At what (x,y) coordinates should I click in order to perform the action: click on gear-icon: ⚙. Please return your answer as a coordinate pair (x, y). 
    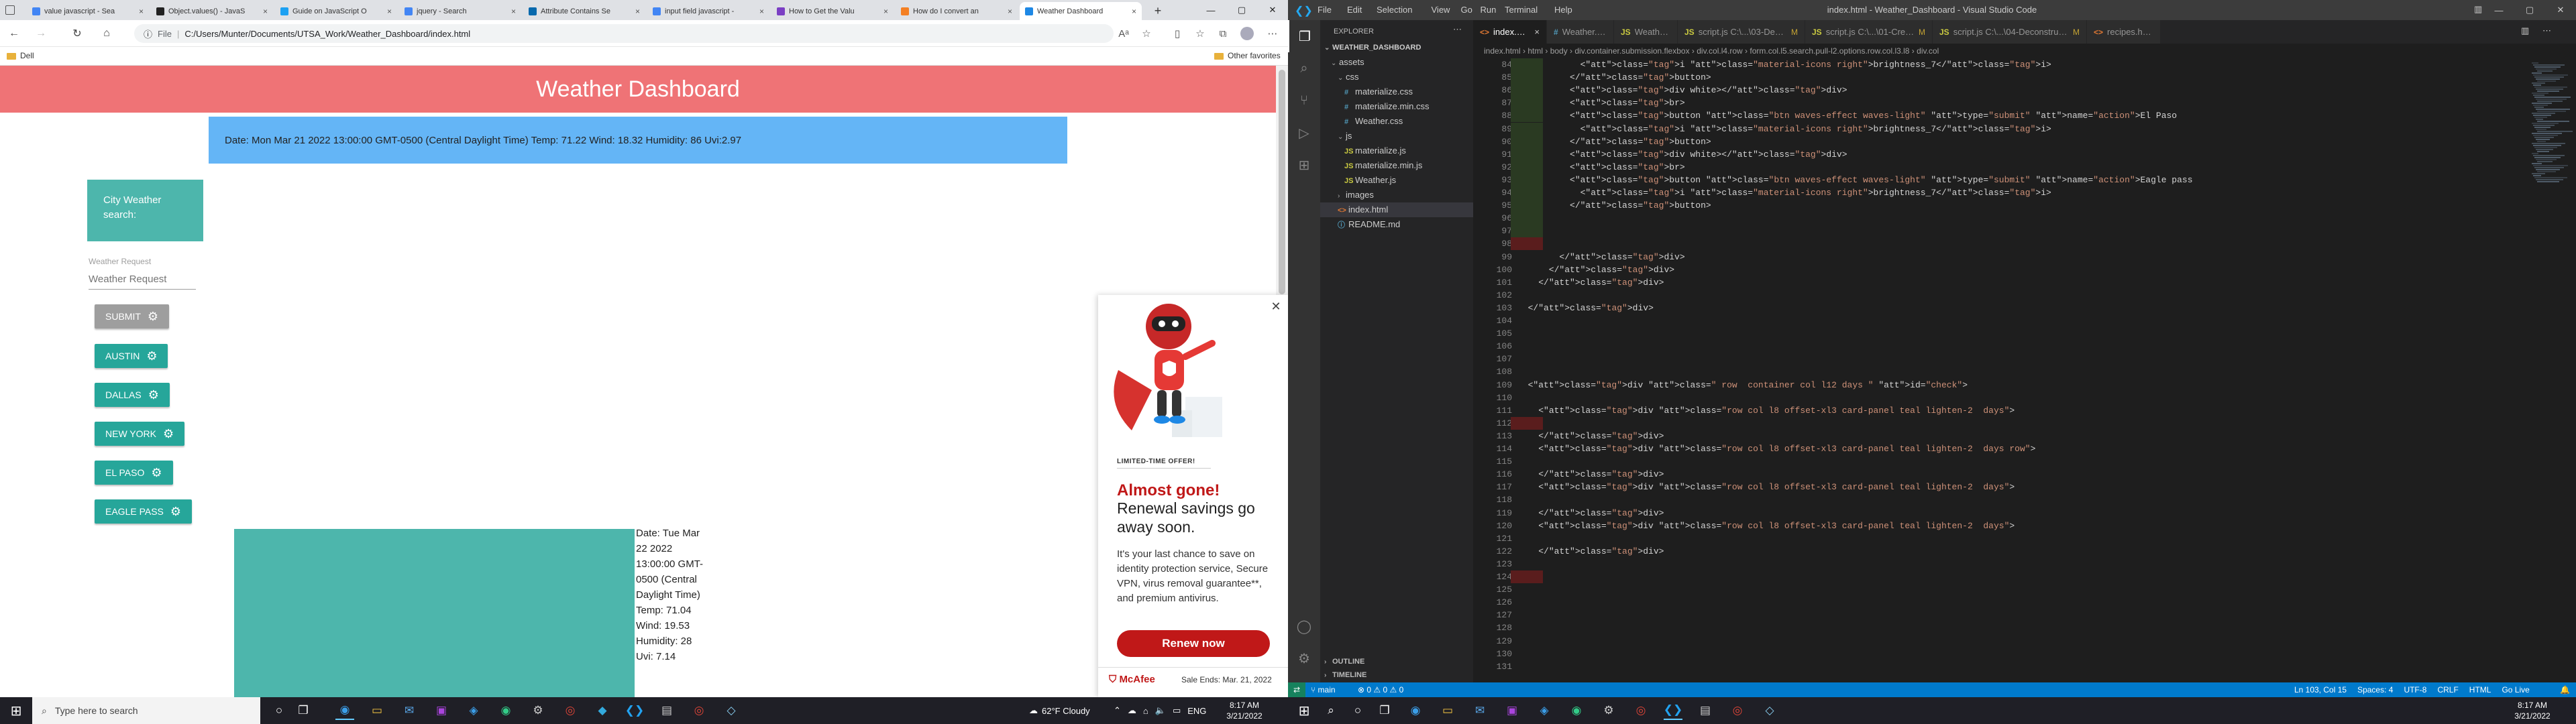
    Looking at the image, I should click on (1304, 658).